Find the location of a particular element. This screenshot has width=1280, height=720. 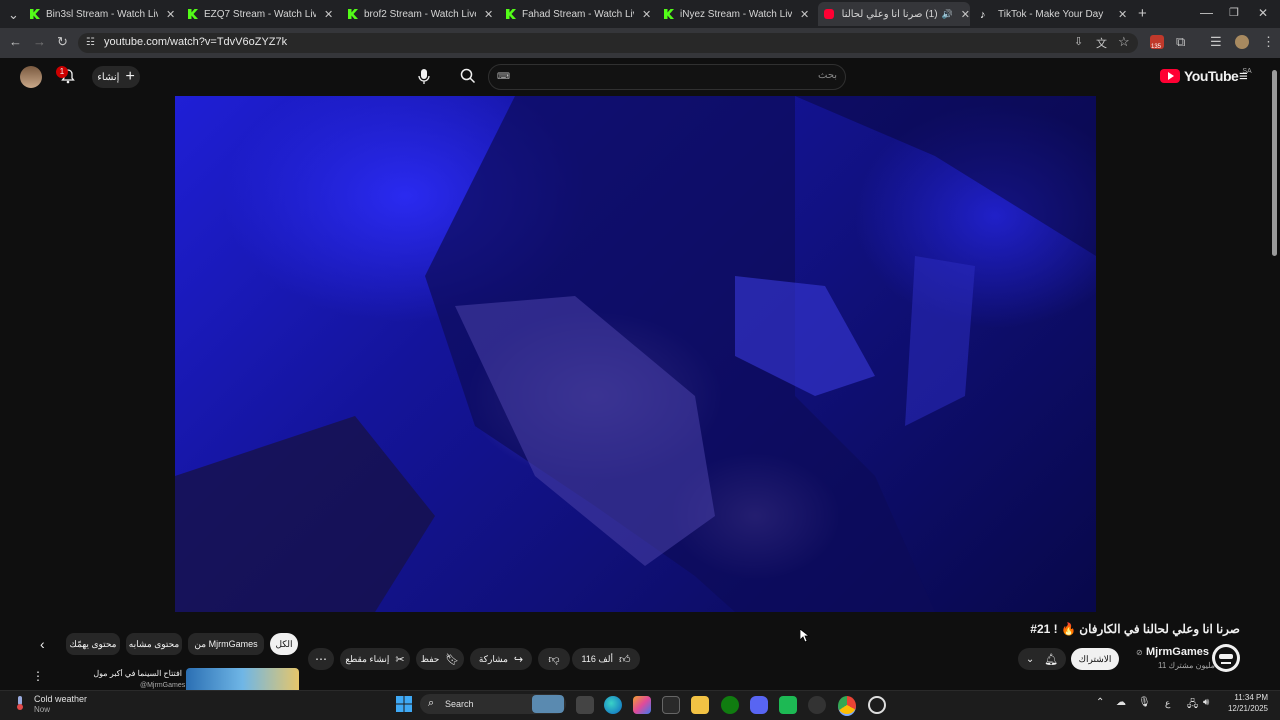

windows-start-icon is located at coordinates (404, 704).